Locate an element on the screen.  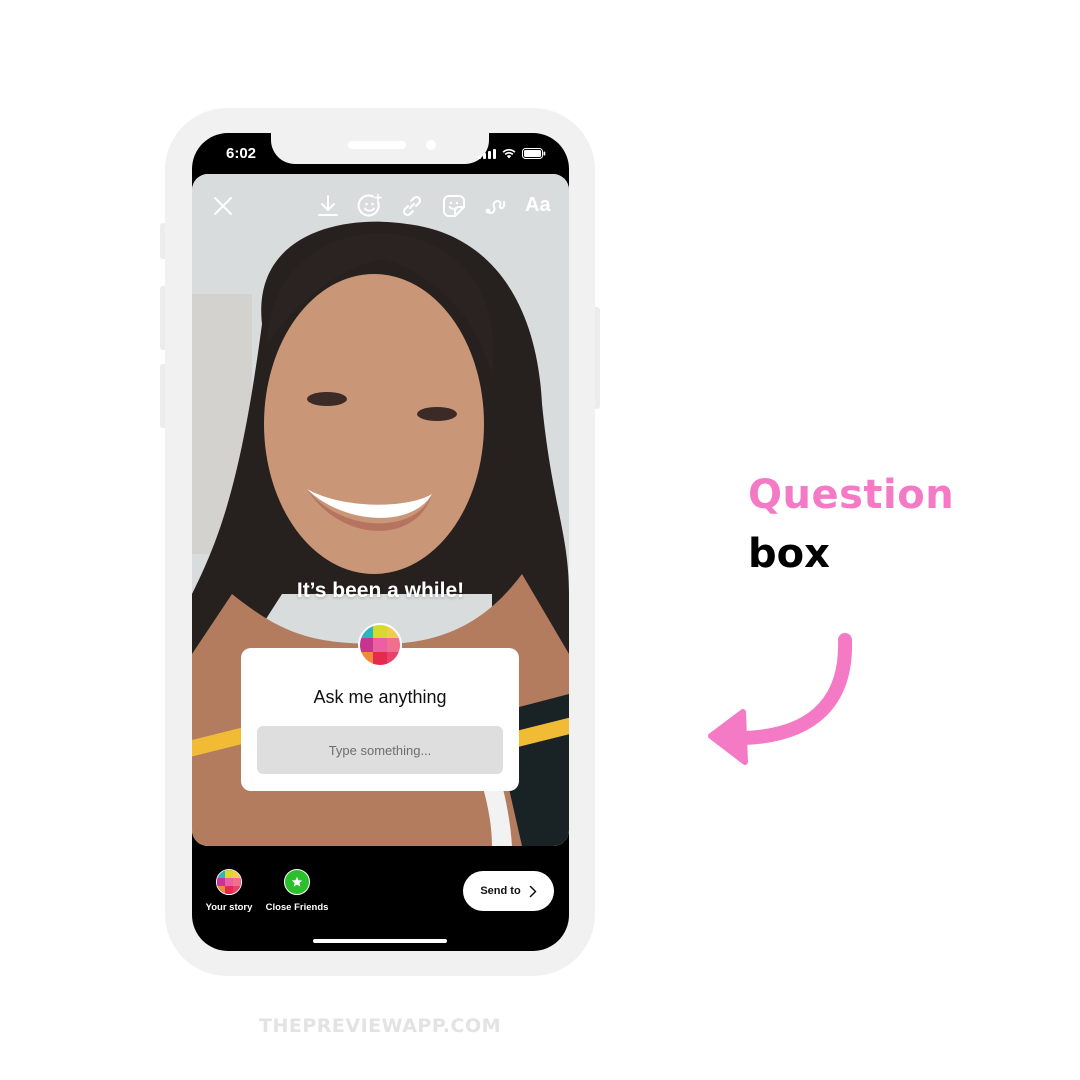
question-sticker-avatar is located at coordinates (380, 645).